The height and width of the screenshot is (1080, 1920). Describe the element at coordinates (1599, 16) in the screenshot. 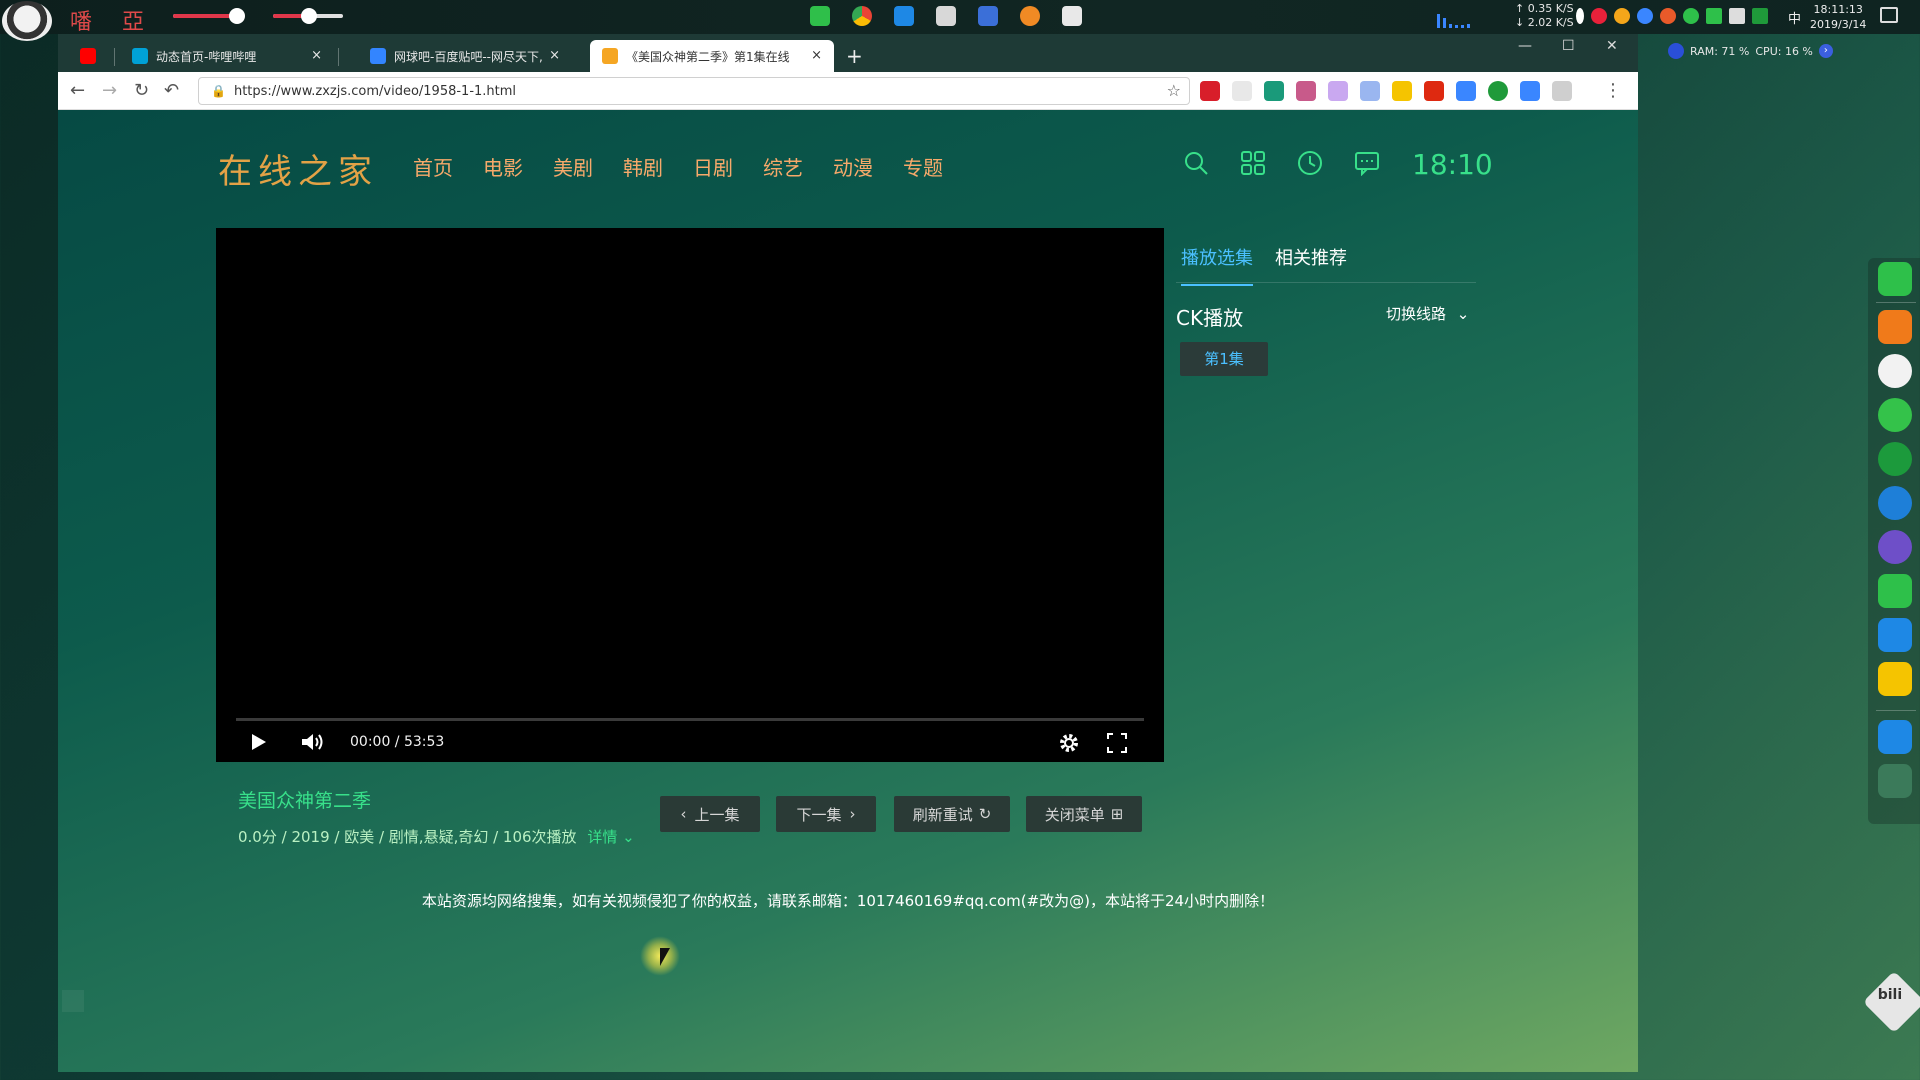

I see `record-icon` at that location.